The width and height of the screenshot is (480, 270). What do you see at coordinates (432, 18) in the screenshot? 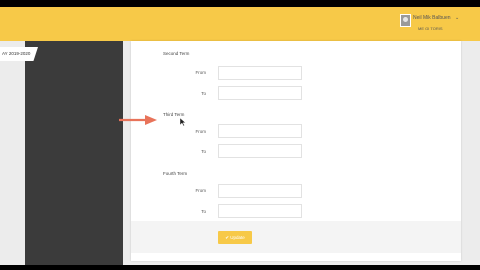
I see `user-name: Neil Mik Balbuen` at bounding box center [432, 18].